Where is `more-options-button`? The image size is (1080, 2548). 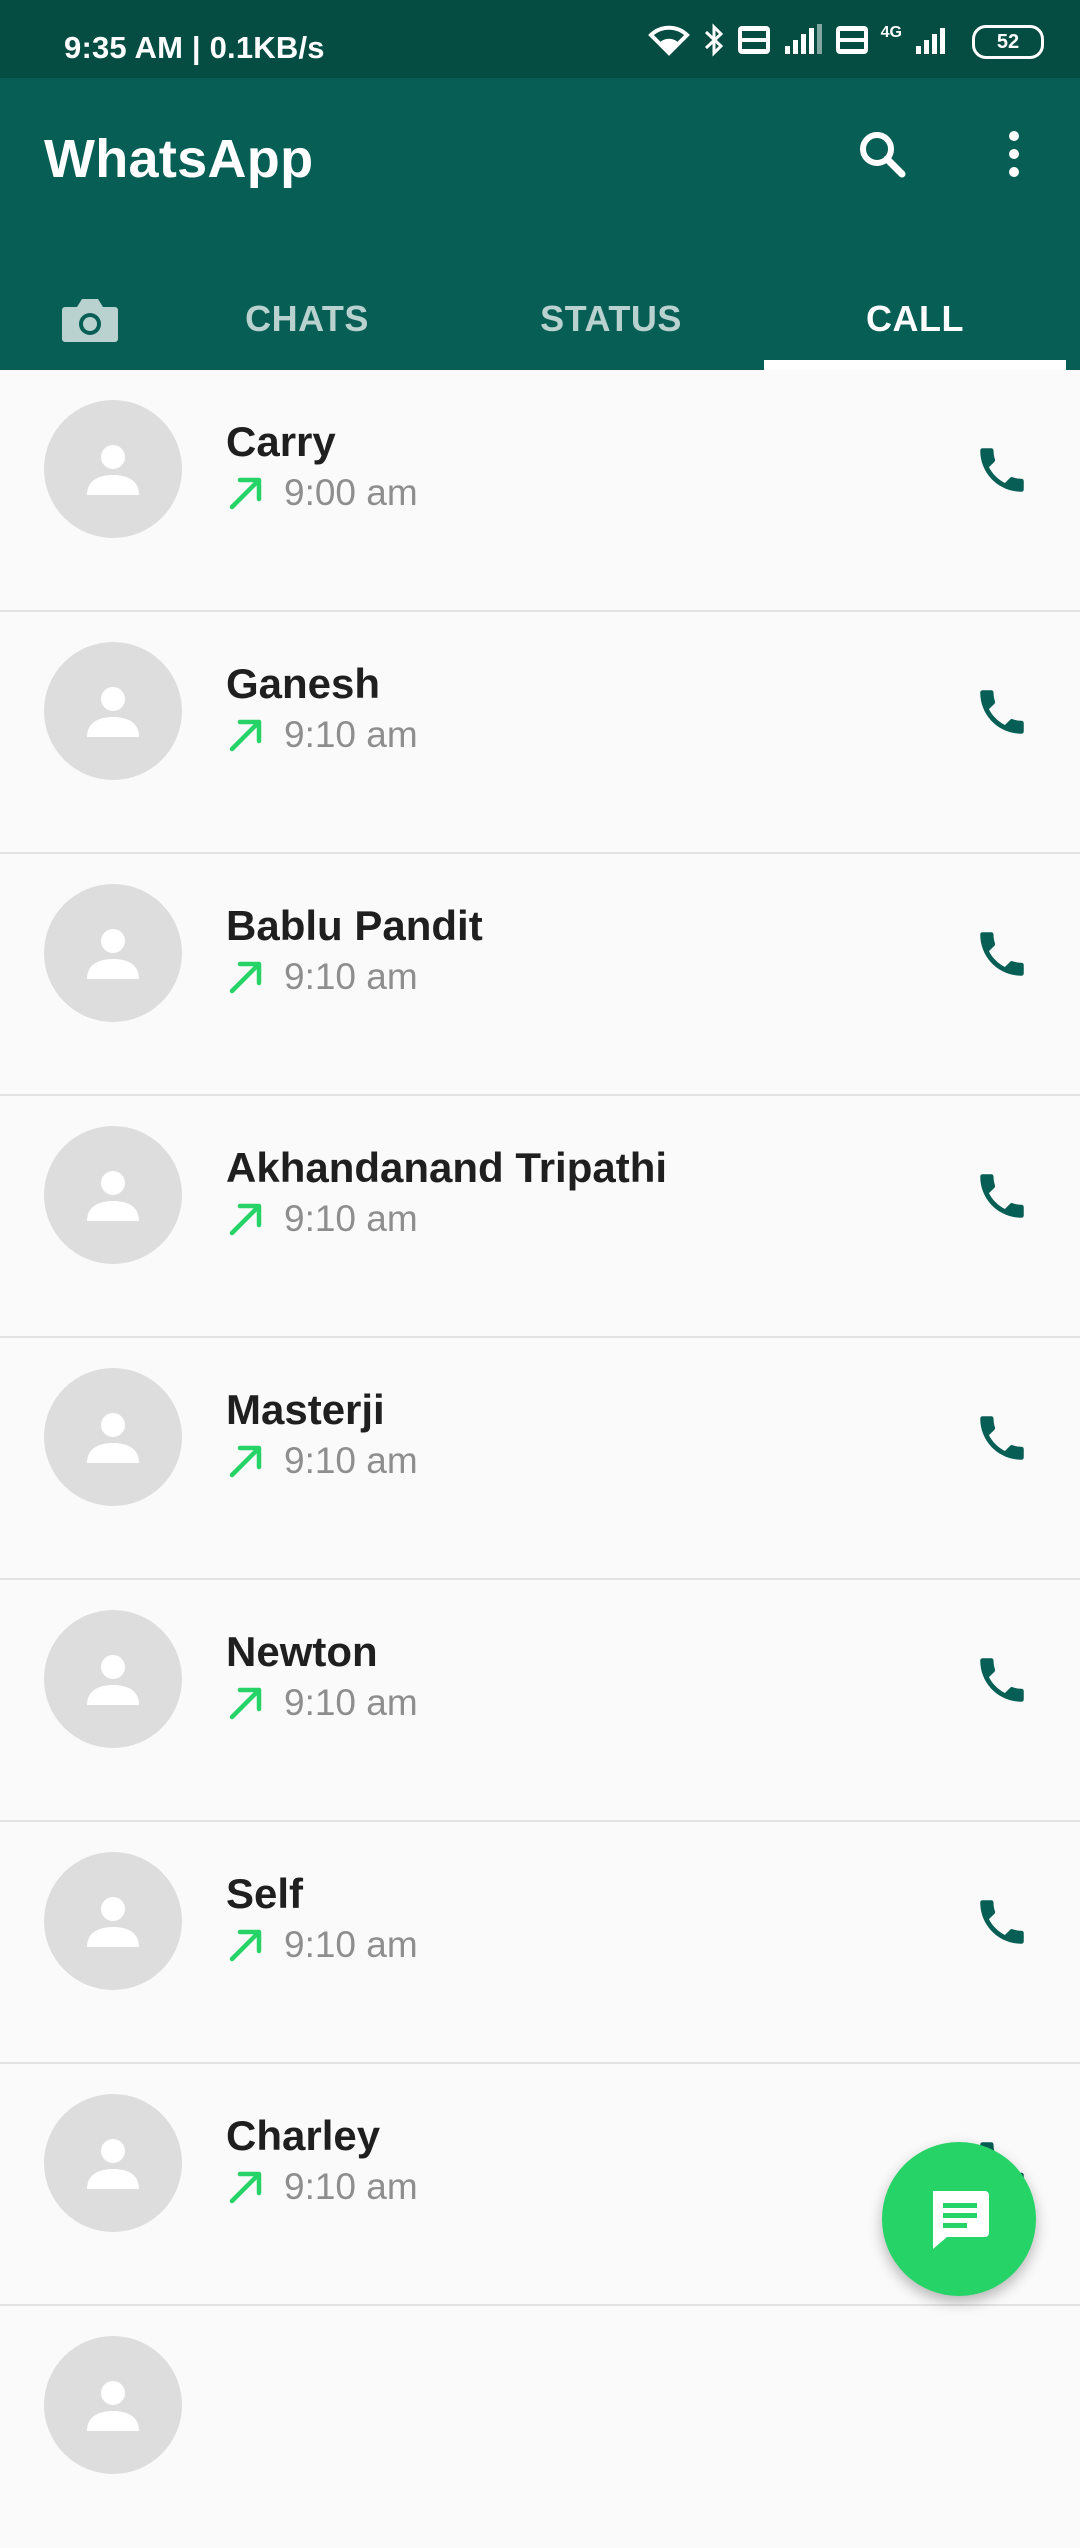
more-options-button is located at coordinates (1014, 154).